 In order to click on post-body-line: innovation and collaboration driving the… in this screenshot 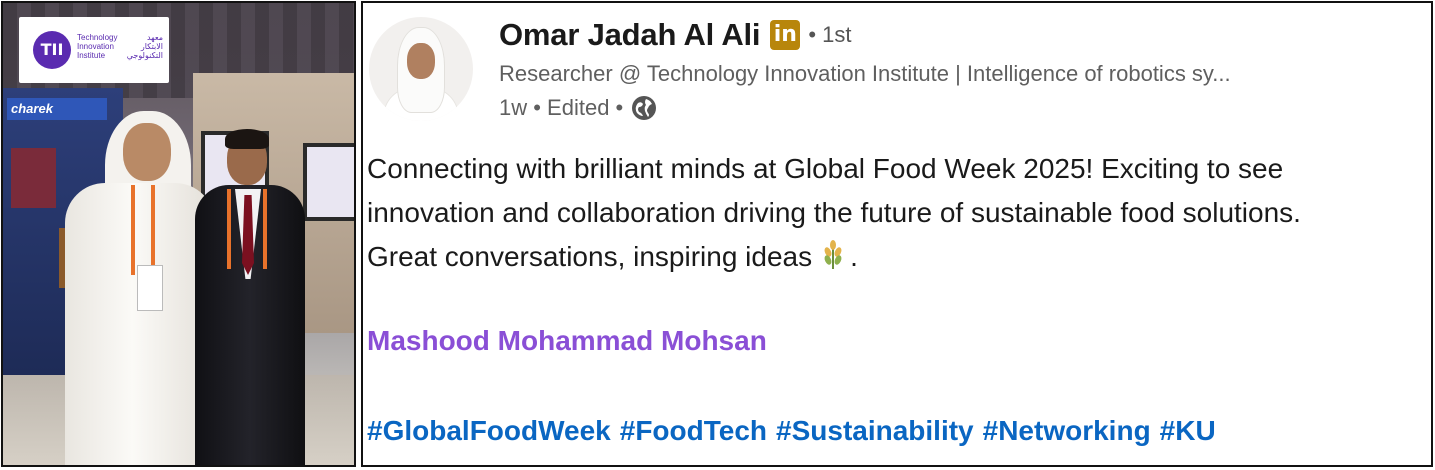, I will do `click(834, 212)`.